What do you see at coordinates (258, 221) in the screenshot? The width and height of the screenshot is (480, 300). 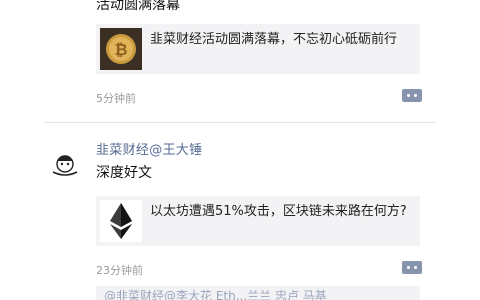 I see `shared-article-card: 以太坊遭遇51%攻击，区块链未来路在何方?` at bounding box center [258, 221].